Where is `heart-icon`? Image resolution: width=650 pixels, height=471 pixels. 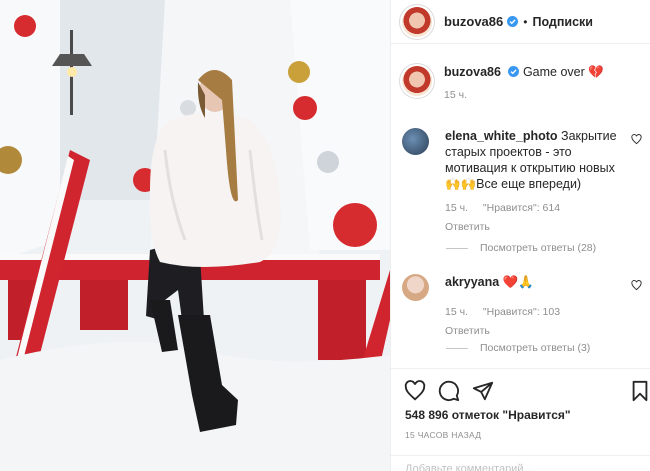
heart-icon is located at coordinates (415, 391).